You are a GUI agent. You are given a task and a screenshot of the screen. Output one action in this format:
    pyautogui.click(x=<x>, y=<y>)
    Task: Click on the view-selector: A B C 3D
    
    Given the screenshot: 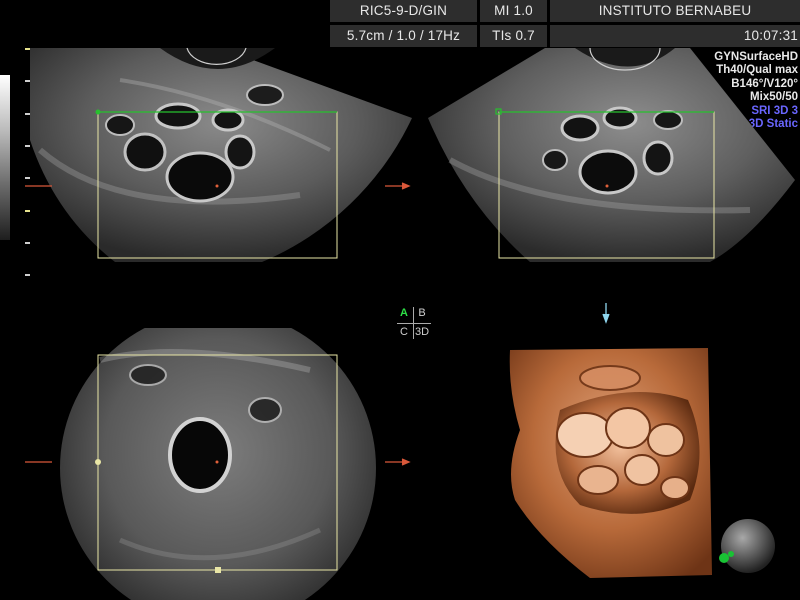 What is the action you would take?
    pyautogui.click(x=414, y=323)
    